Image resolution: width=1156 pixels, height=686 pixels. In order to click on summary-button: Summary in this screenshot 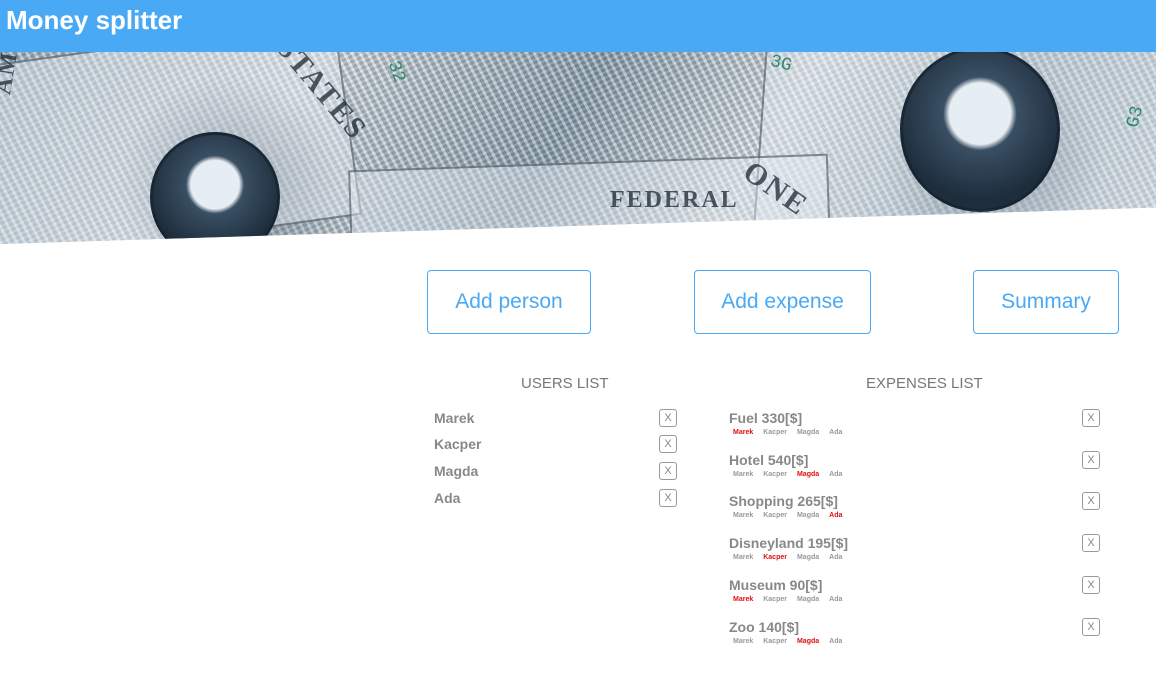, I will do `click(1046, 302)`.